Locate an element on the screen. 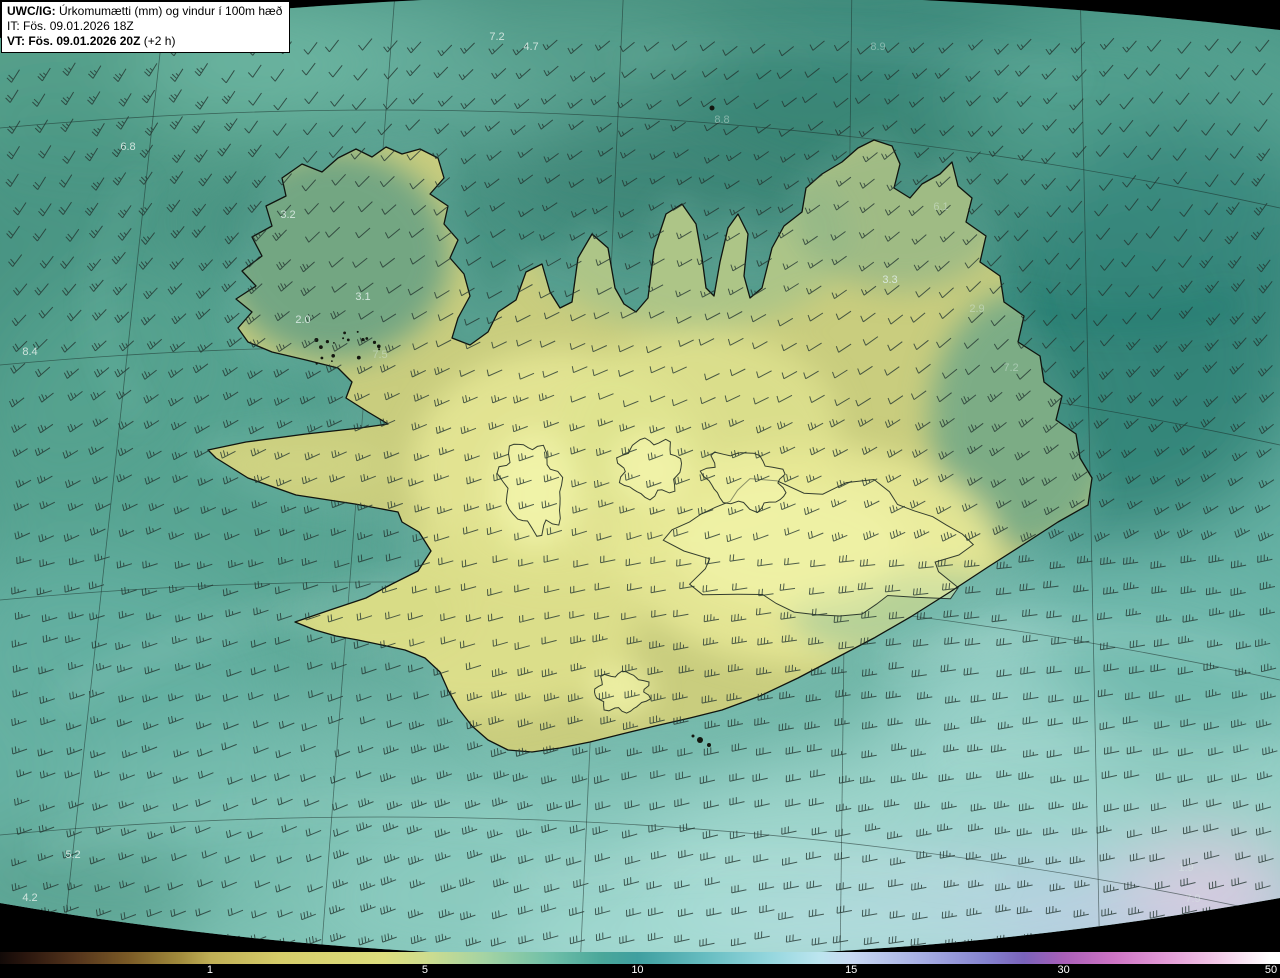  map-value-label: 7.5 is located at coordinates (379, 355).